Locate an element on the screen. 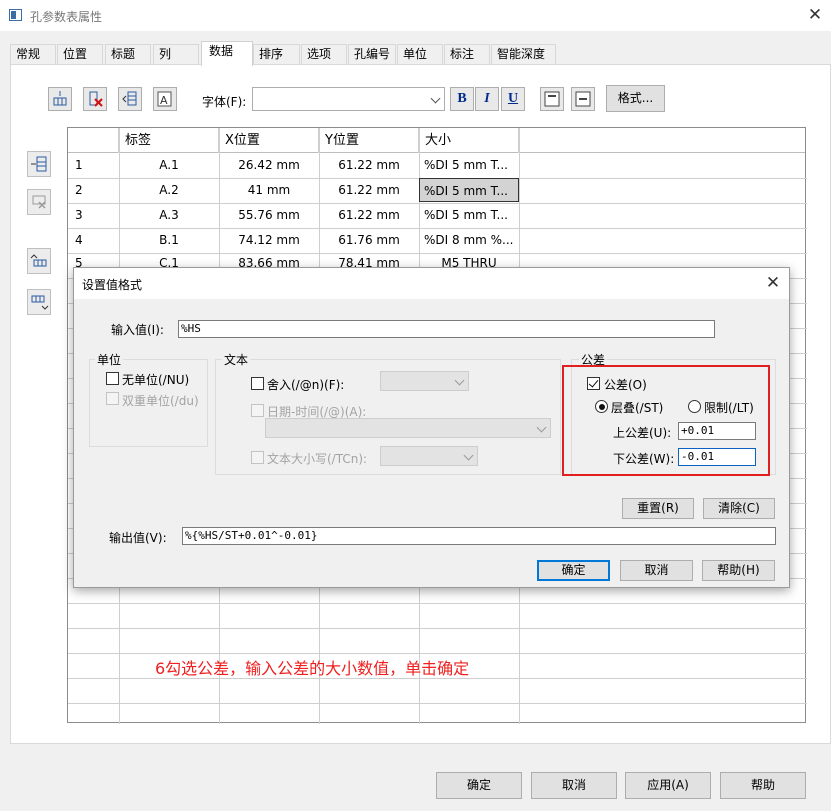 This screenshot has width=831, height=811. column-header-index is located at coordinates (93, 140).